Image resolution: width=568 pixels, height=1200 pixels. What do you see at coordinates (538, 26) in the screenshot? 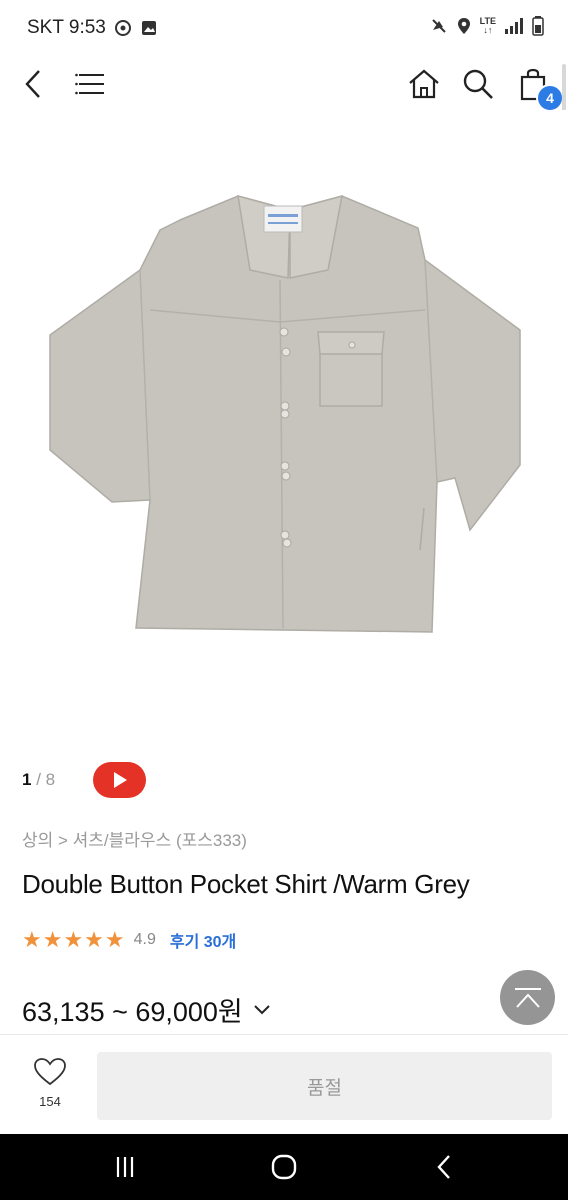
I see `battery-icon` at bounding box center [538, 26].